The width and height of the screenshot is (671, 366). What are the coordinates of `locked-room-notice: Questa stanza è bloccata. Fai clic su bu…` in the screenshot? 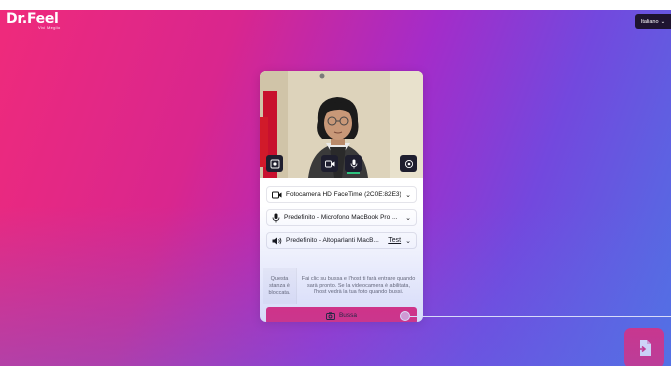 It's located at (341, 286).